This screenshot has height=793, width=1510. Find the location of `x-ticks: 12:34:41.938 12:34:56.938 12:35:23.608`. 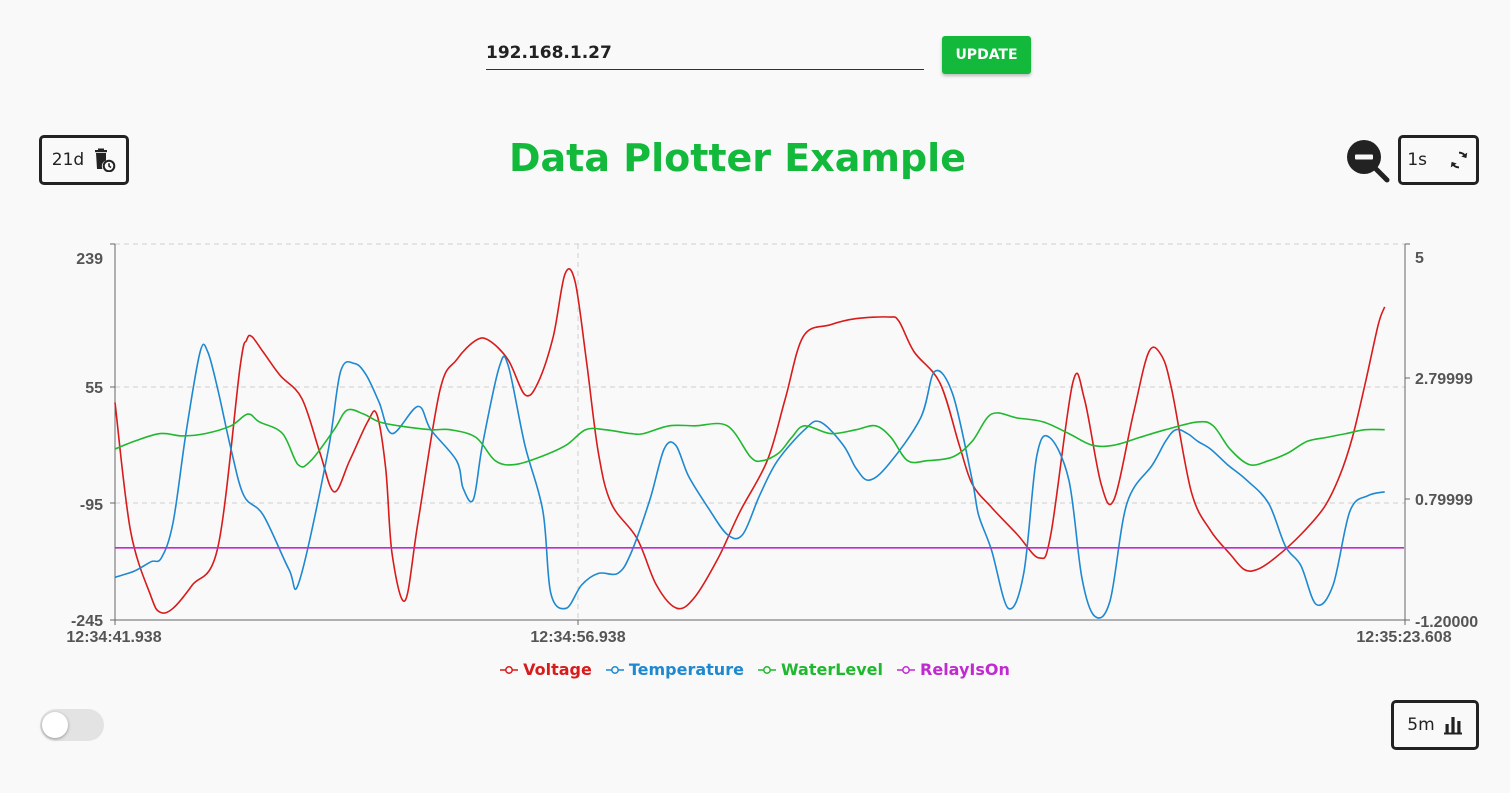

x-ticks: 12:34:41.938 12:34:56.938 12:35:23.608 is located at coordinates (758, 637).